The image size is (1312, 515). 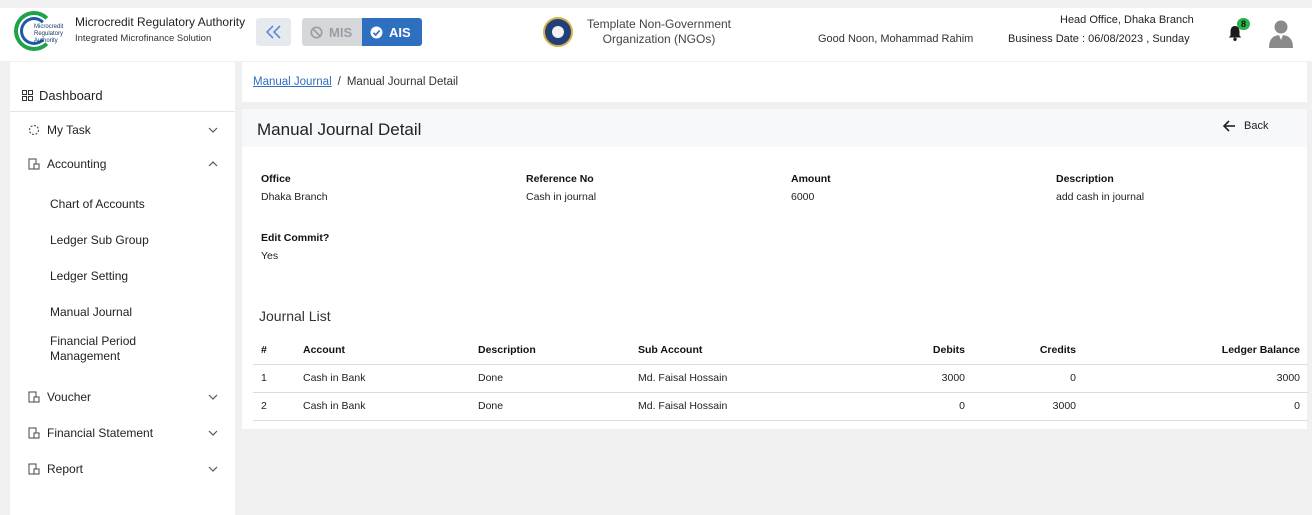 What do you see at coordinates (316, 32) in the screenshot?
I see `ban-icon` at bounding box center [316, 32].